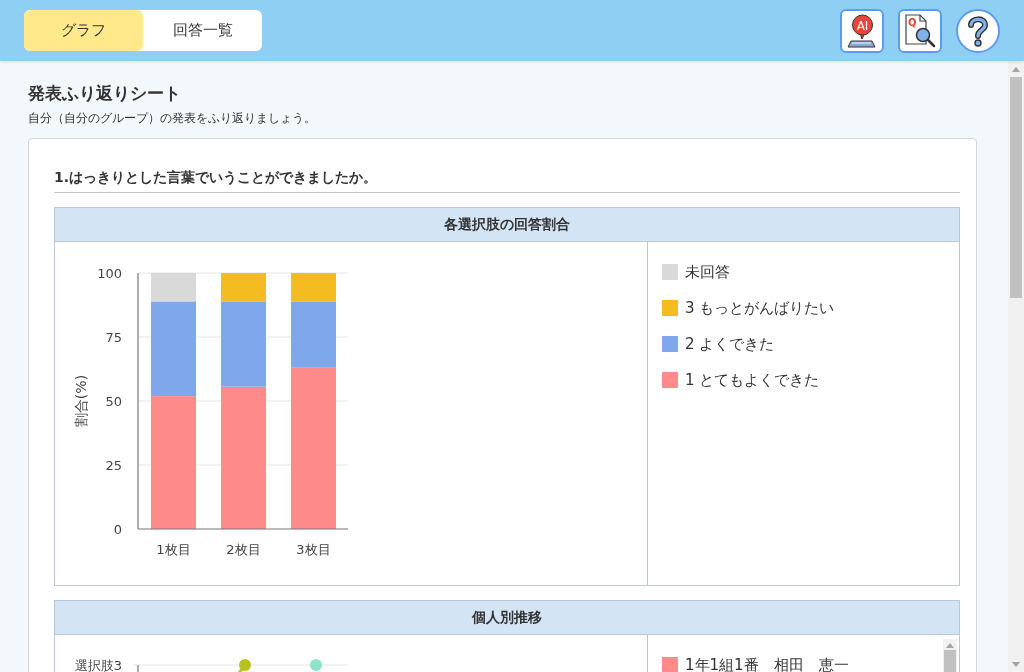 The width and height of the screenshot is (1024, 672). What do you see at coordinates (138, 668) in the screenshot?
I see `y-axis-line` at bounding box center [138, 668].